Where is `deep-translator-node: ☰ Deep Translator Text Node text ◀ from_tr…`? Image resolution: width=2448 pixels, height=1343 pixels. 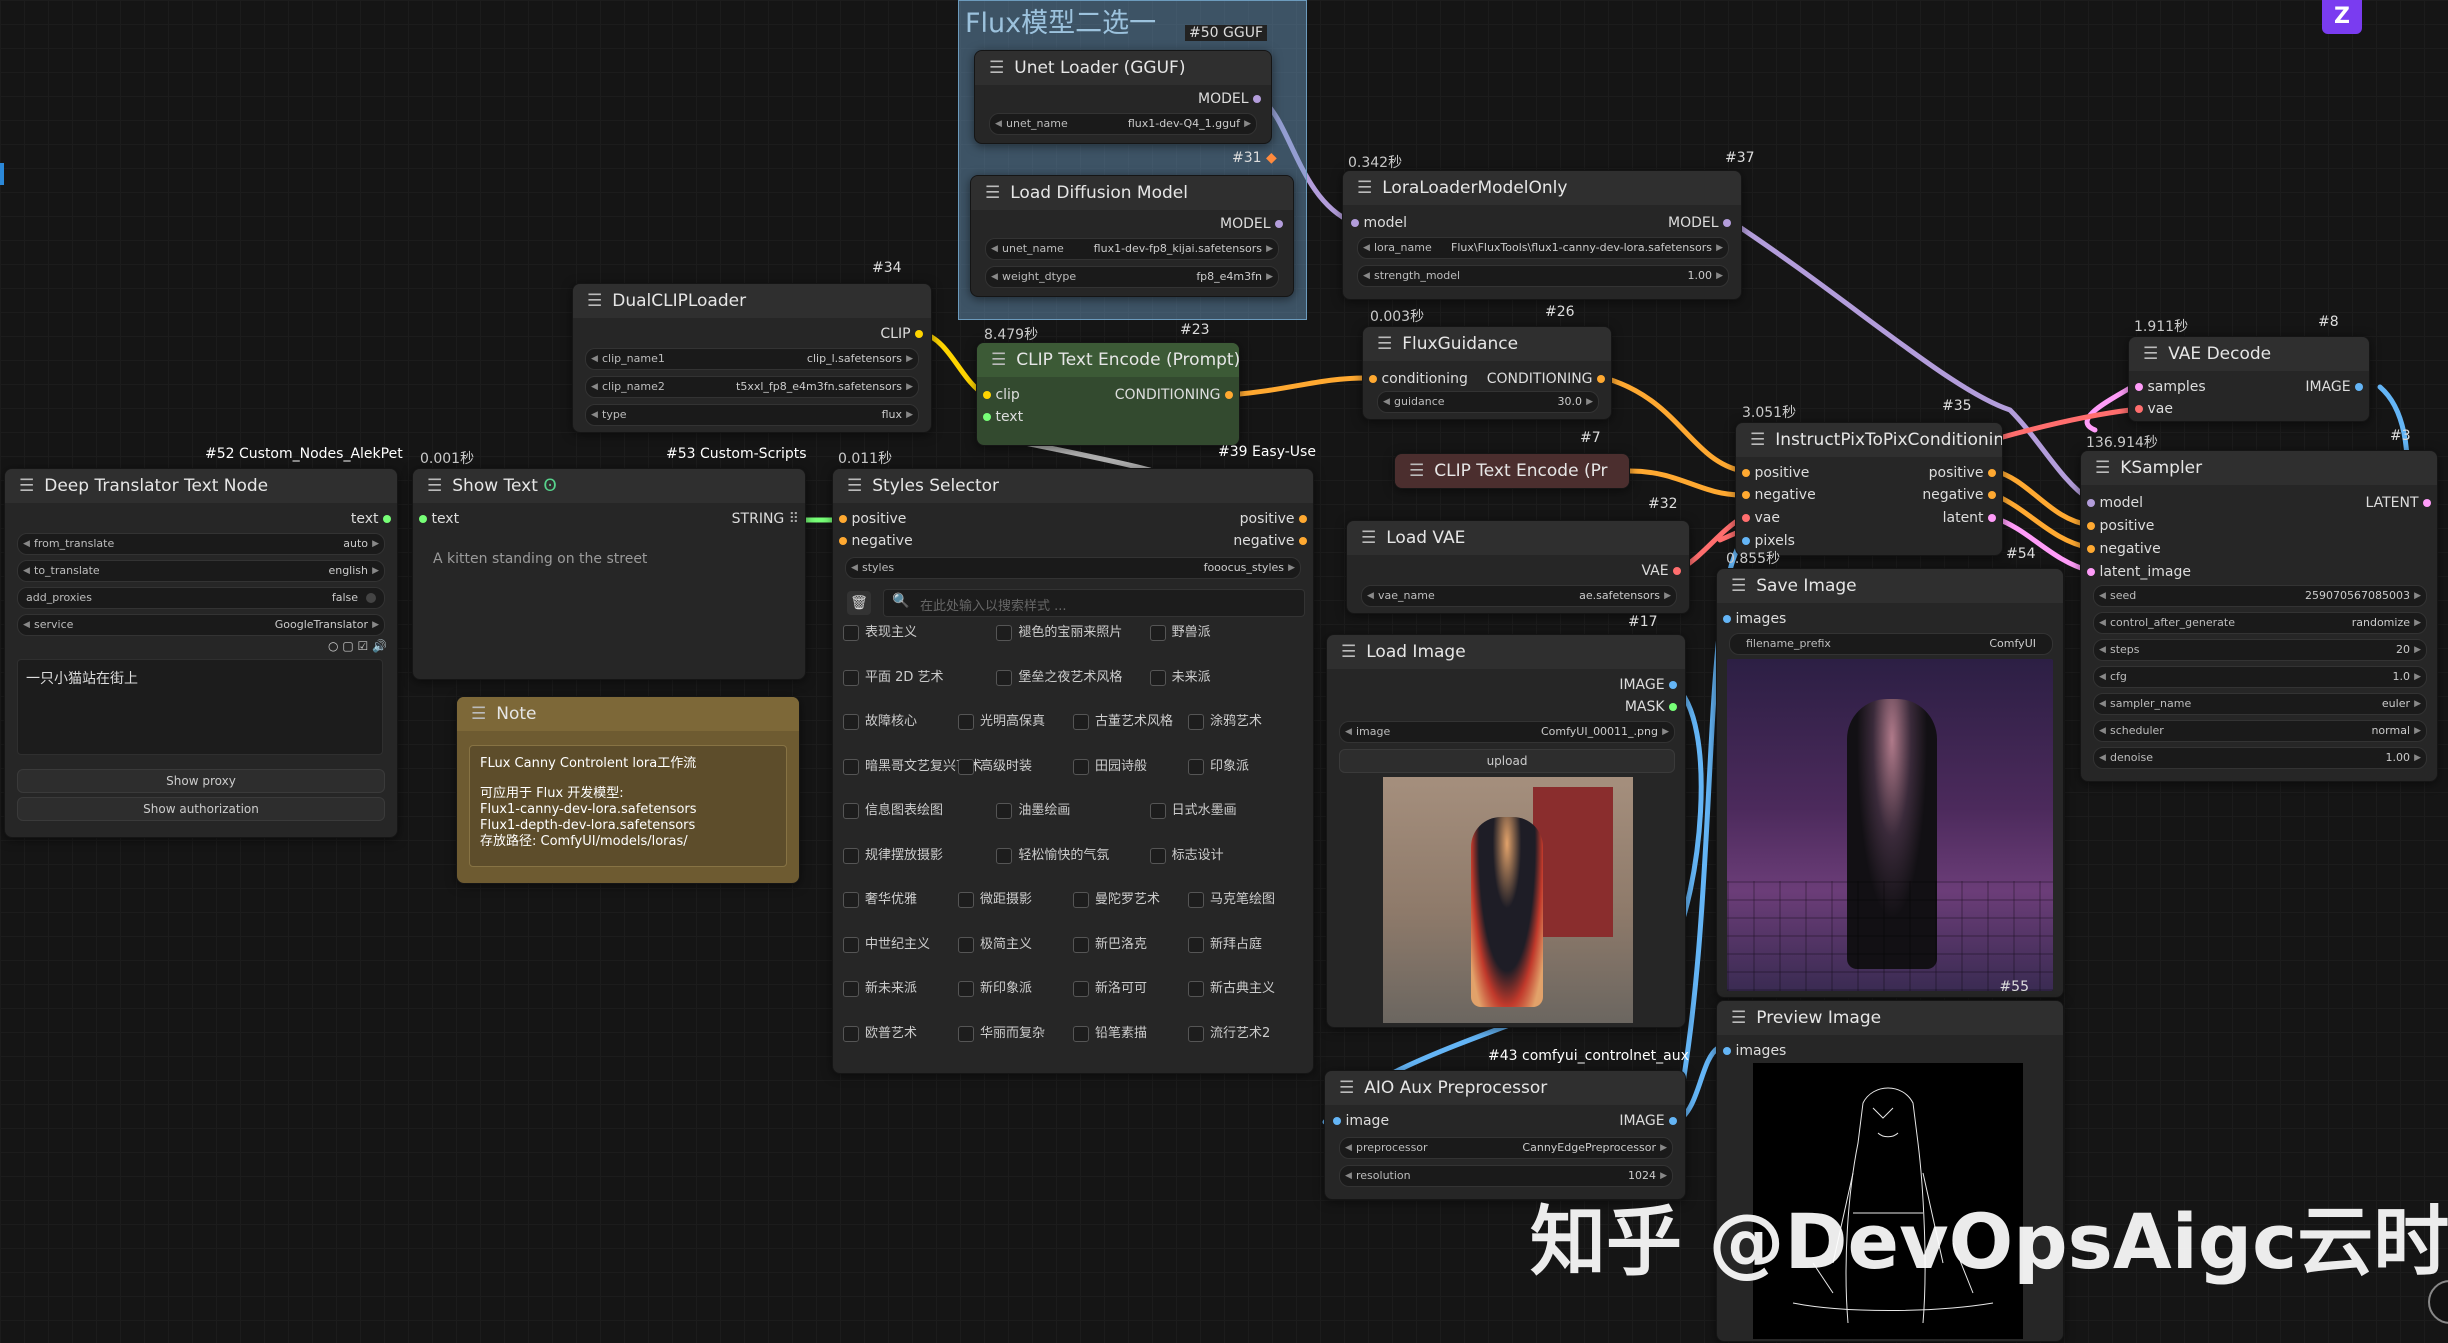
deep-translator-node: ☰ Deep Translator Text Node text ◀ from_tr… is located at coordinates (201, 653).